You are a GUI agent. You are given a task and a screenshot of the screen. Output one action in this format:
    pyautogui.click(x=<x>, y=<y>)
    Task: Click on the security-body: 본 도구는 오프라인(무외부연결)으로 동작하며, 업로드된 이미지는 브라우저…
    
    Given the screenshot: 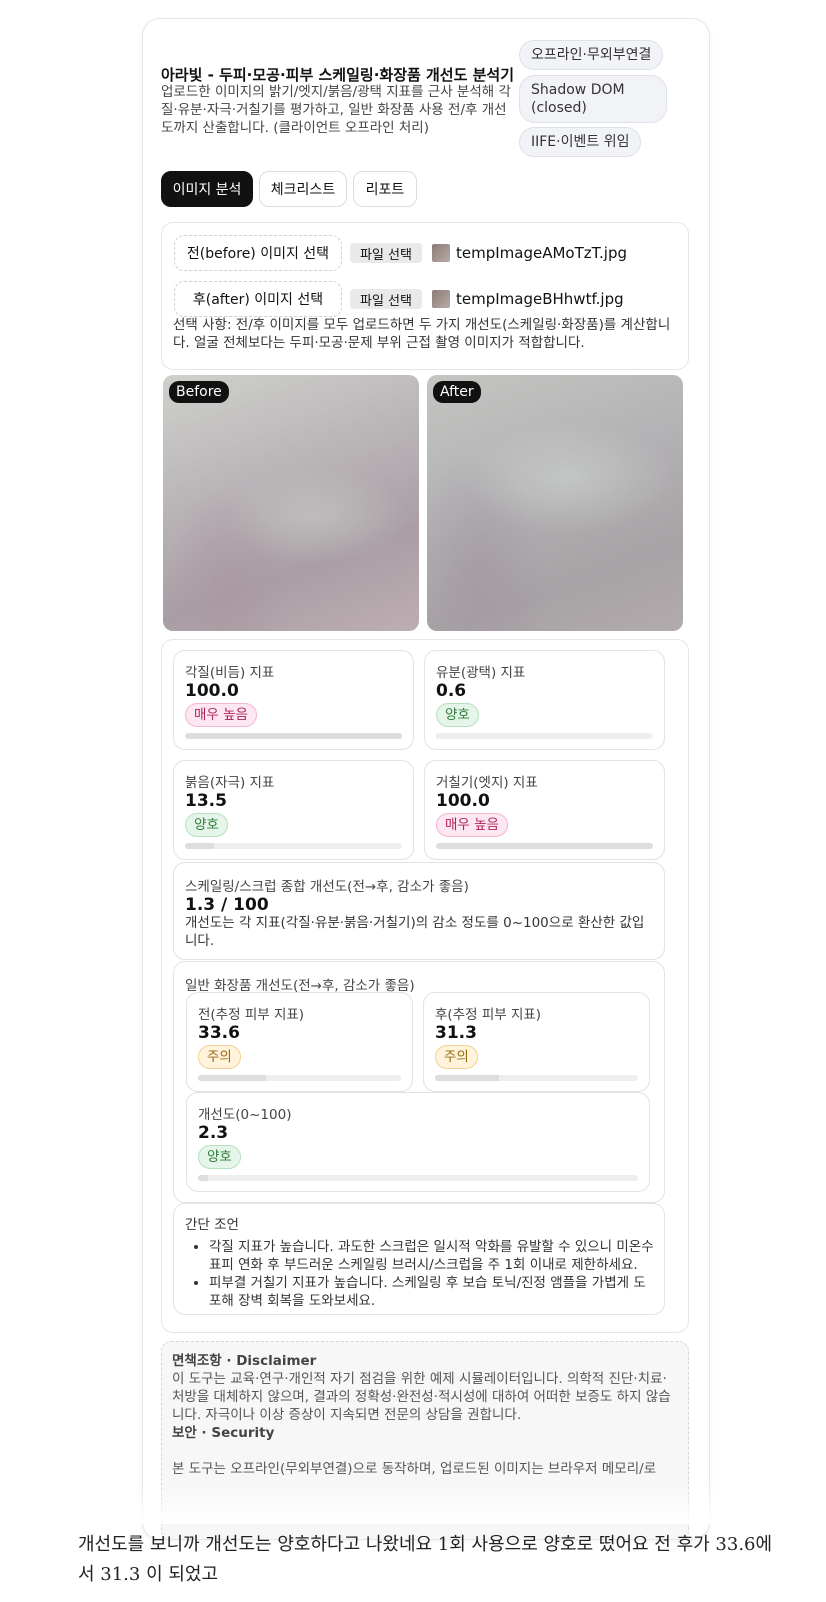 What is the action you would take?
    pyautogui.click(x=414, y=1469)
    